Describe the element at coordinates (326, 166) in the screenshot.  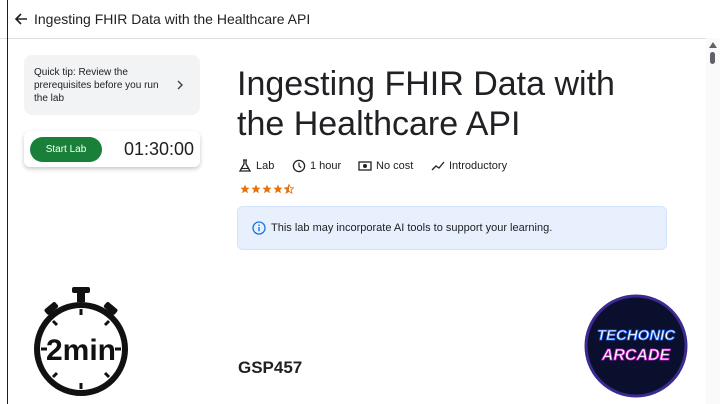
I see `meta-duration-label: 1 hour` at that location.